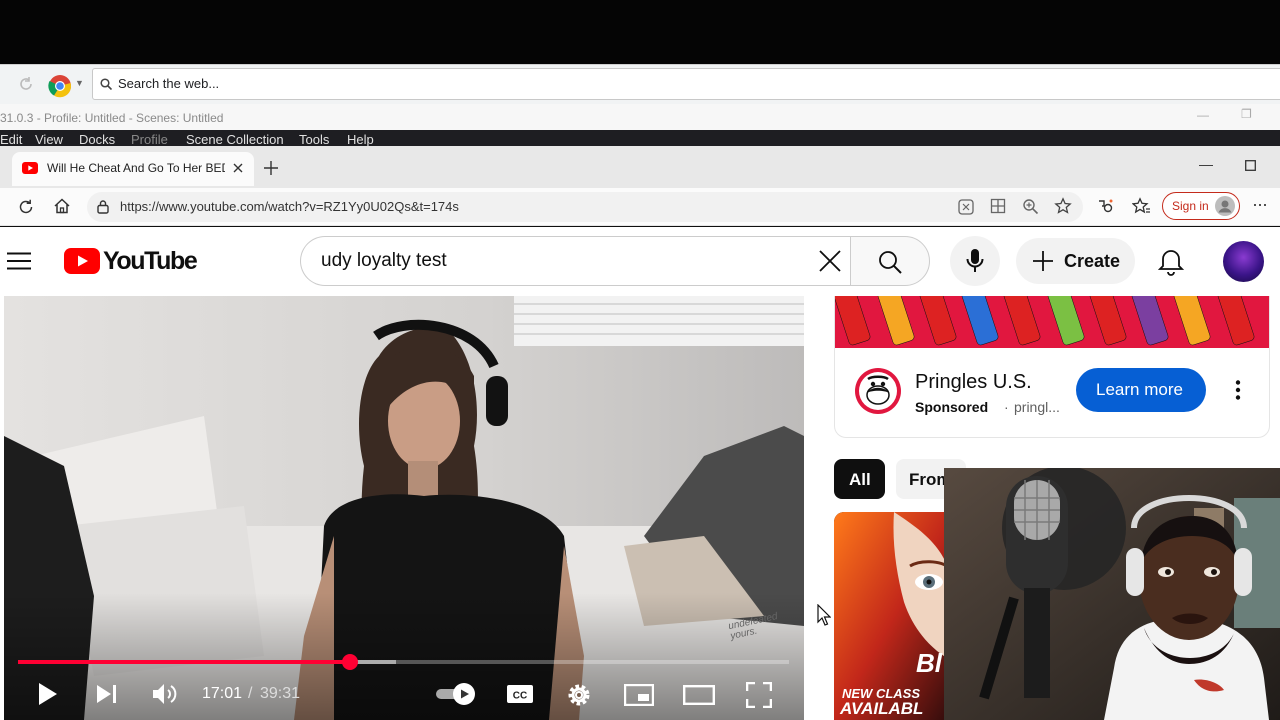 Image resolution: width=1280 pixels, height=720 pixels. What do you see at coordinates (1190, 206) in the screenshot?
I see `sign-in-label: Sign in` at bounding box center [1190, 206].